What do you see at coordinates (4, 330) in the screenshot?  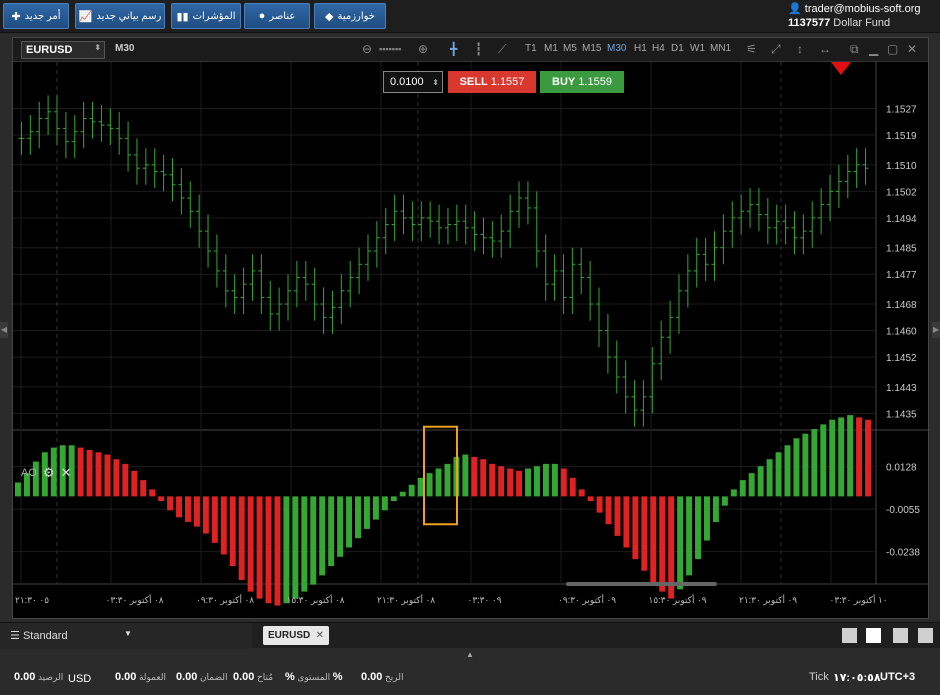 I see `left-panel-toggle: ◀` at bounding box center [4, 330].